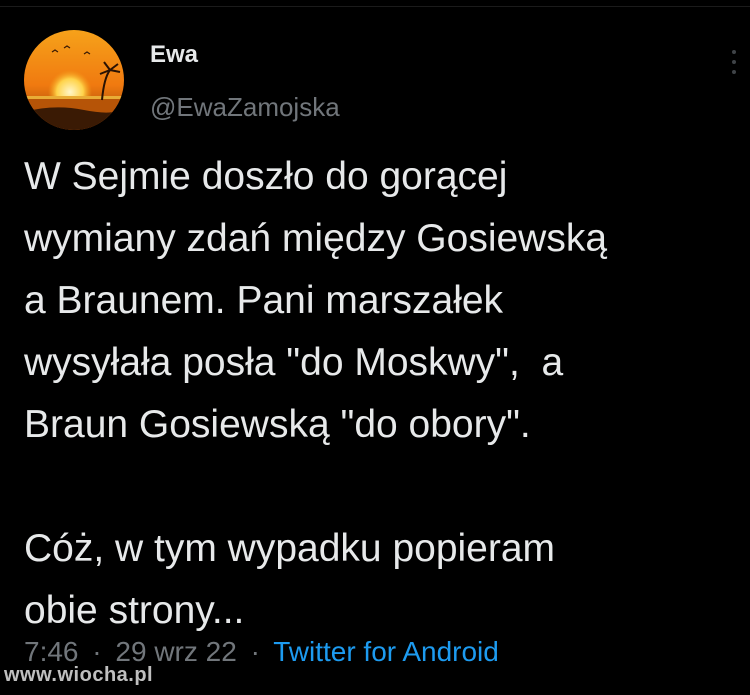 The image size is (750, 695). Describe the element at coordinates (175, 651) in the screenshot. I see `tweet-date: 29 wrz 22` at that location.